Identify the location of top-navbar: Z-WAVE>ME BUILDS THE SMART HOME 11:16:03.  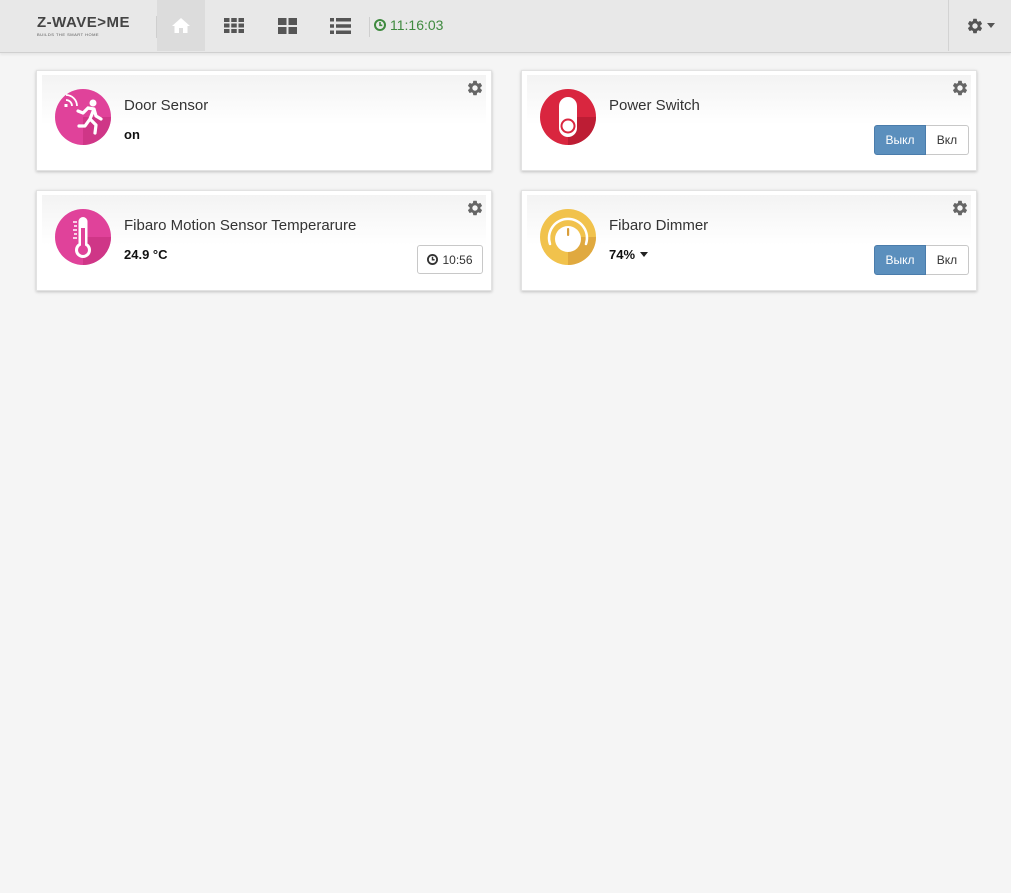
(505, 26).